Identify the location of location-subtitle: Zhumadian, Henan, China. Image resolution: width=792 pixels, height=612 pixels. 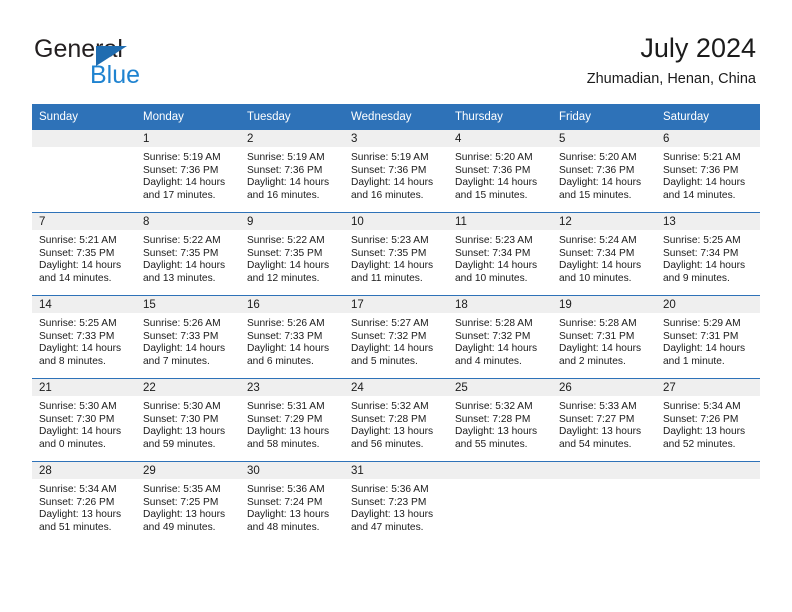
(671, 79).